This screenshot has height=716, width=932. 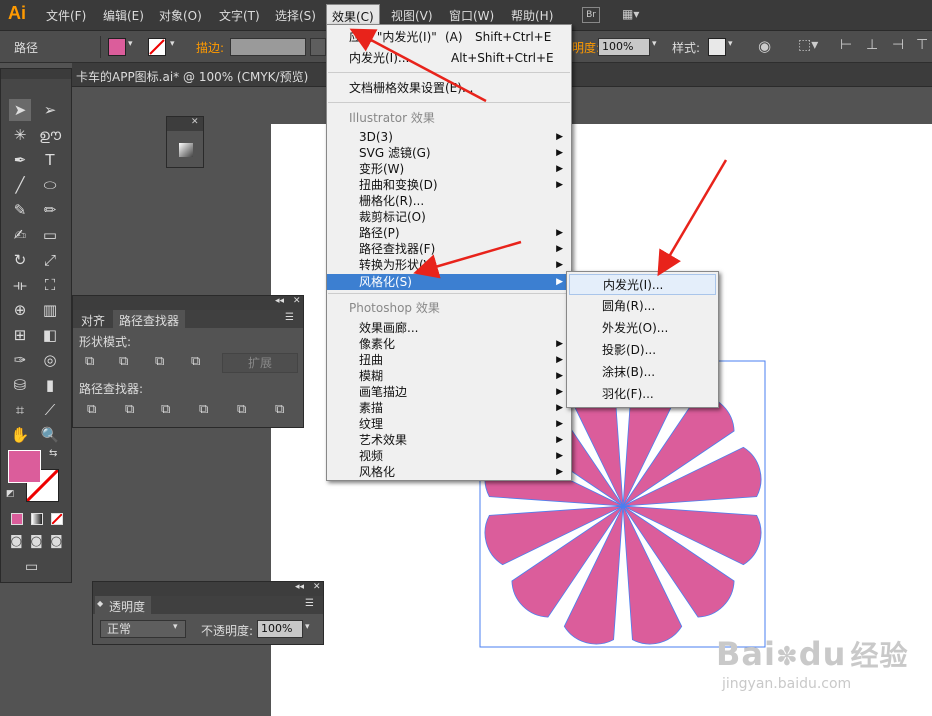 What do you see at coordinates (822, 654) in the screenshot?
I see `watermark-brand2: du` at bounding box center [822, 654].